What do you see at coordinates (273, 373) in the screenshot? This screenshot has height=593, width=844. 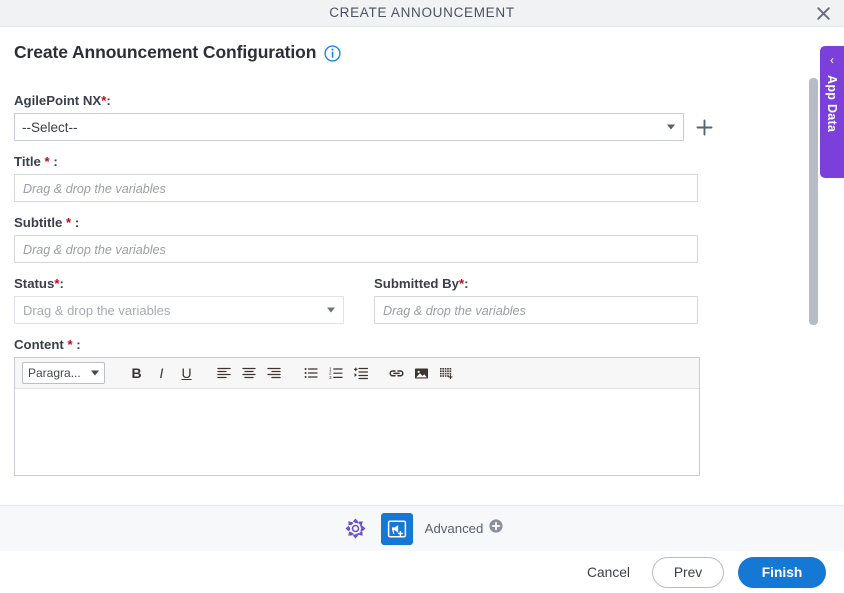 I see `align-right-icon` at bounding box center [273, 373].